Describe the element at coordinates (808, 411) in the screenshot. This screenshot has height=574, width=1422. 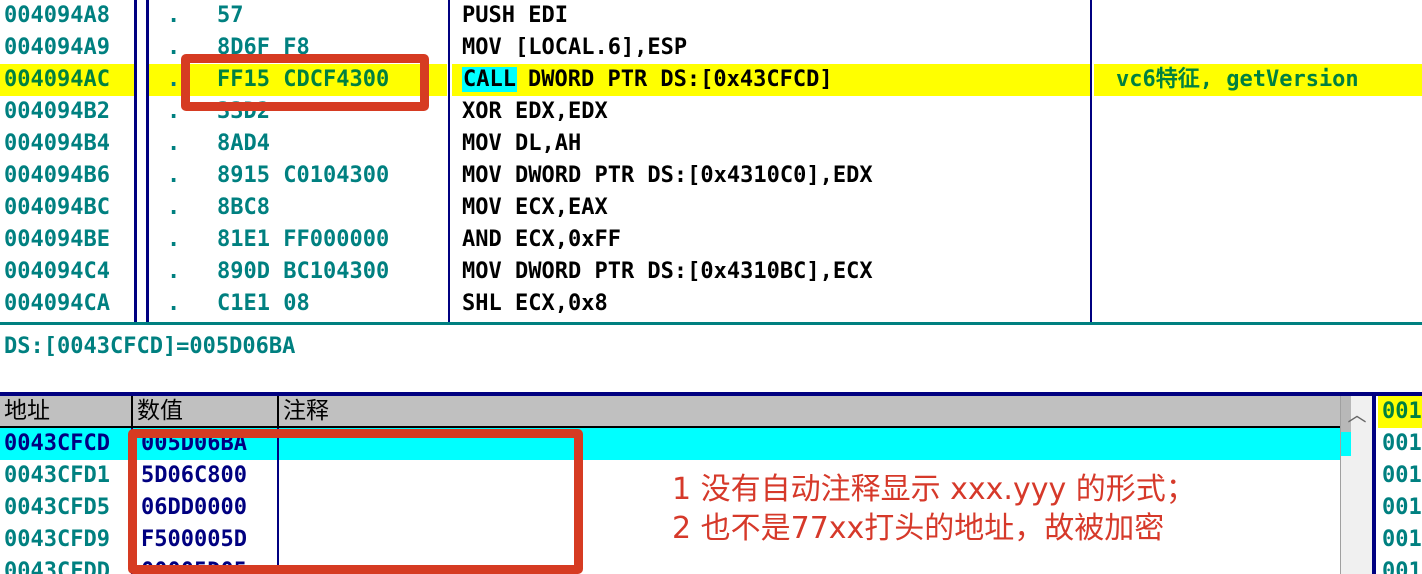
I see `dump-header-comment: 注释` at that location.